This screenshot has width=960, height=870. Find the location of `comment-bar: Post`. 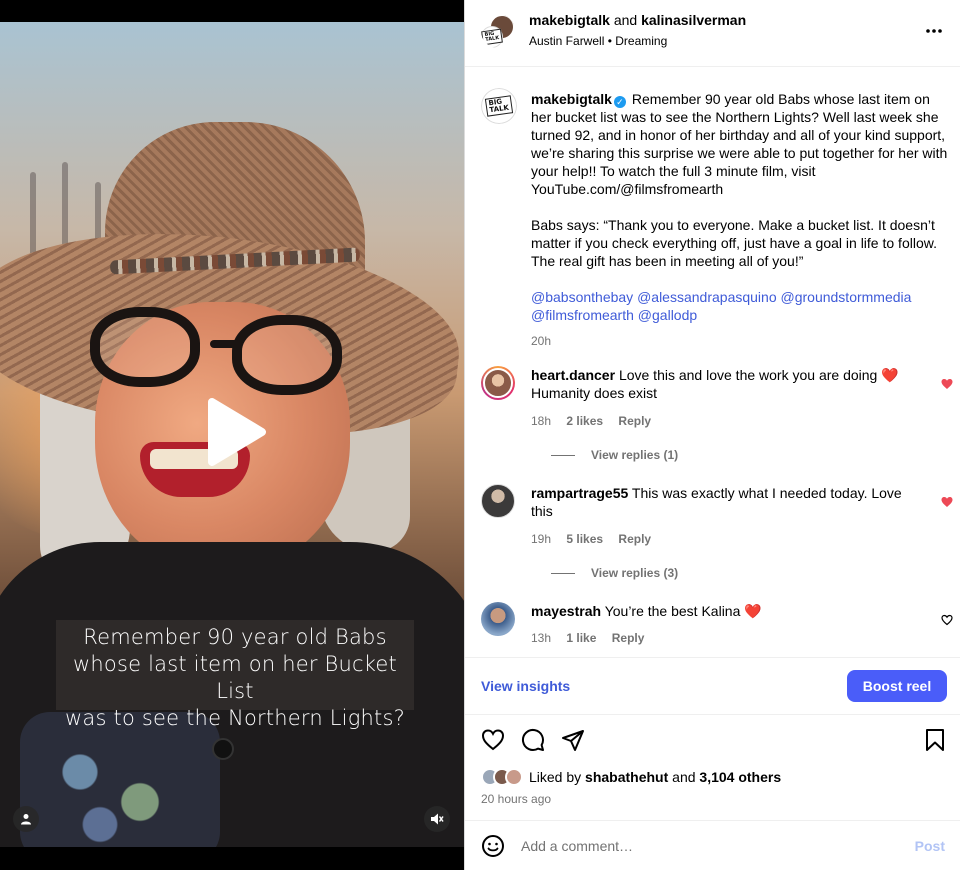

comment-bar: Post is located at coordinates (712, 845).